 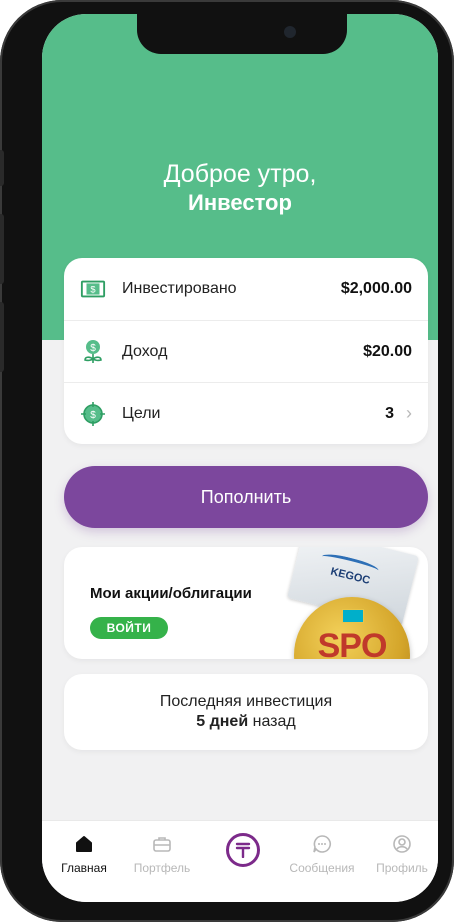 I want to click on briefcase-icon, so click(x=162, y=844).